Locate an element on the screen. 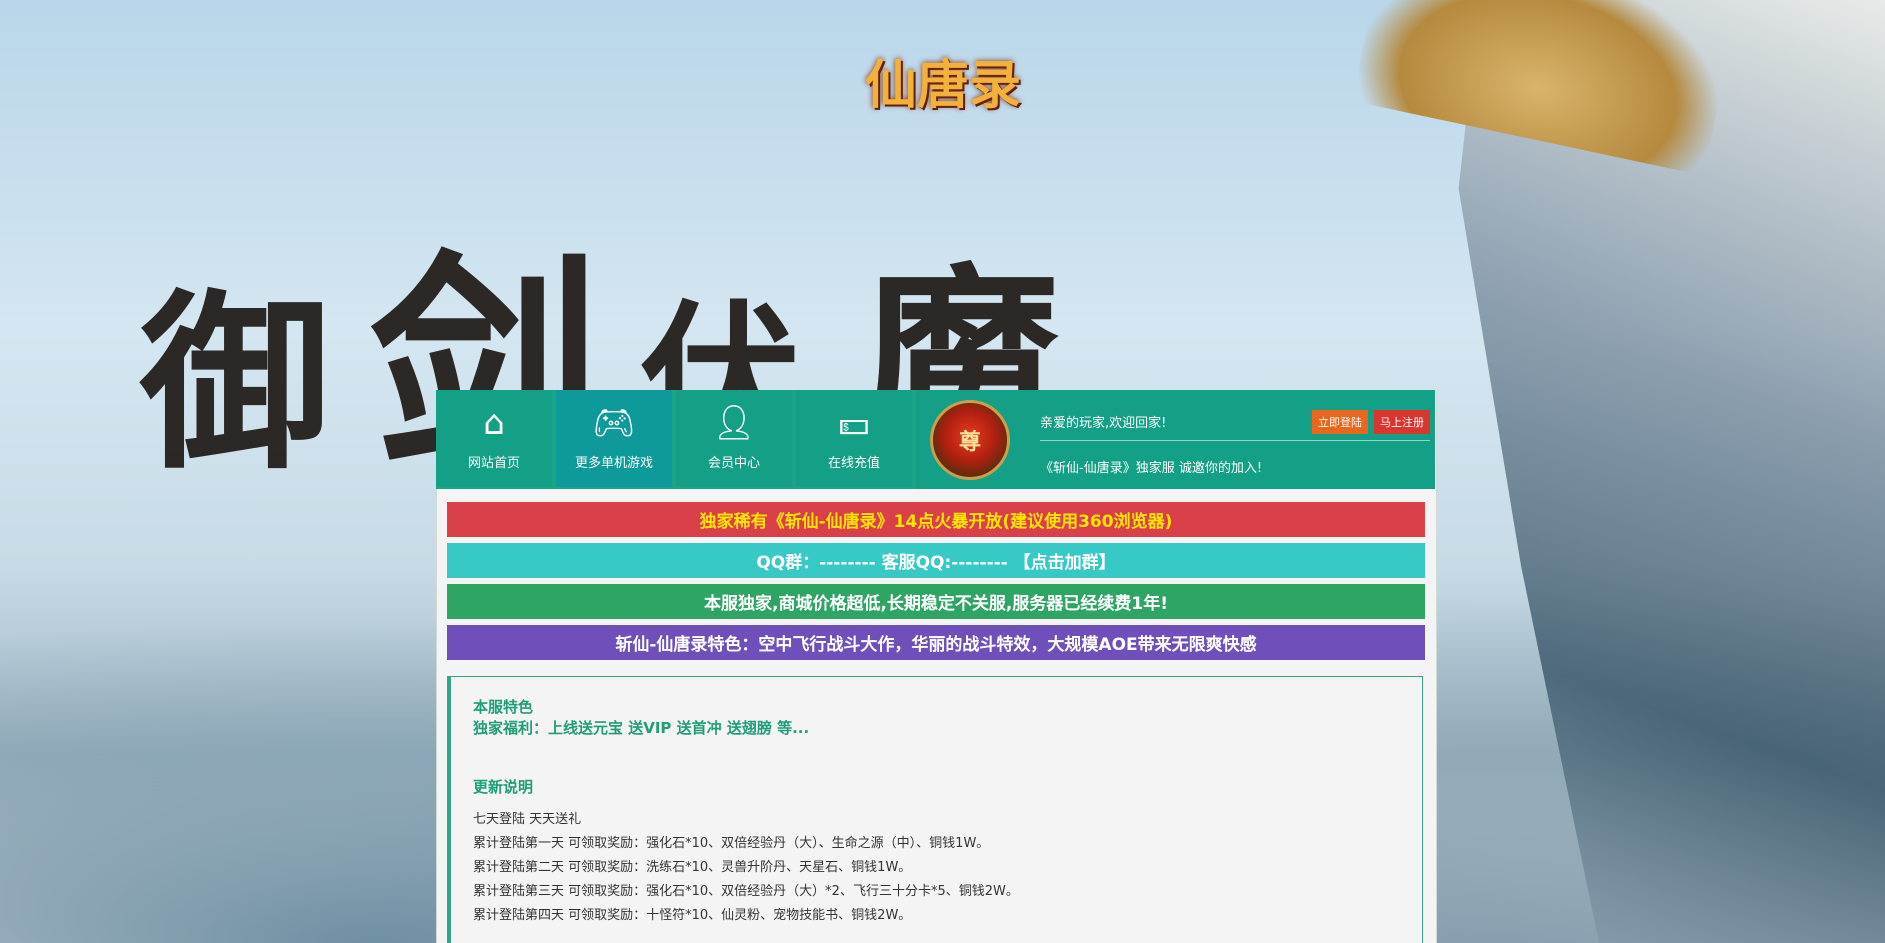 The height and width of the screenshot is (943, 1885). nav-home: ⌂ 网站首页 is located at coordinates (494, 438).